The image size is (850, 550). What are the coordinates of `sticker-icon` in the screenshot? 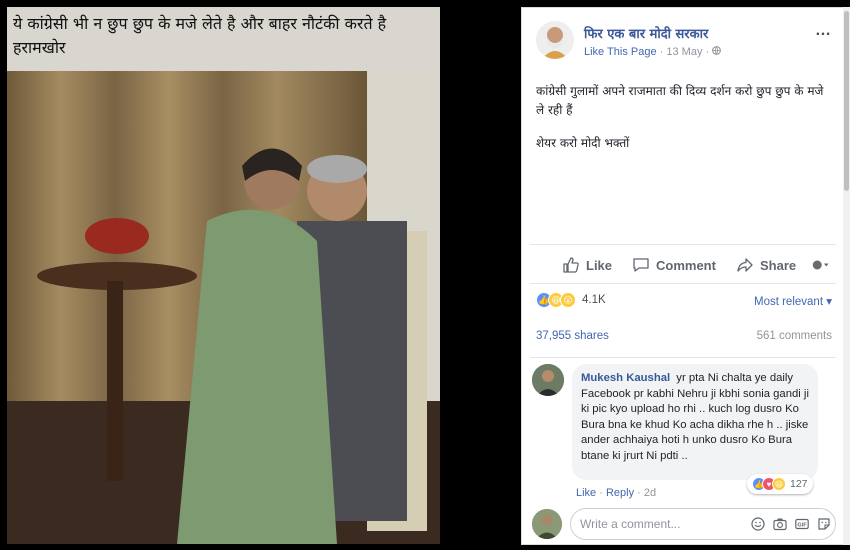 It's located at (824, 524).